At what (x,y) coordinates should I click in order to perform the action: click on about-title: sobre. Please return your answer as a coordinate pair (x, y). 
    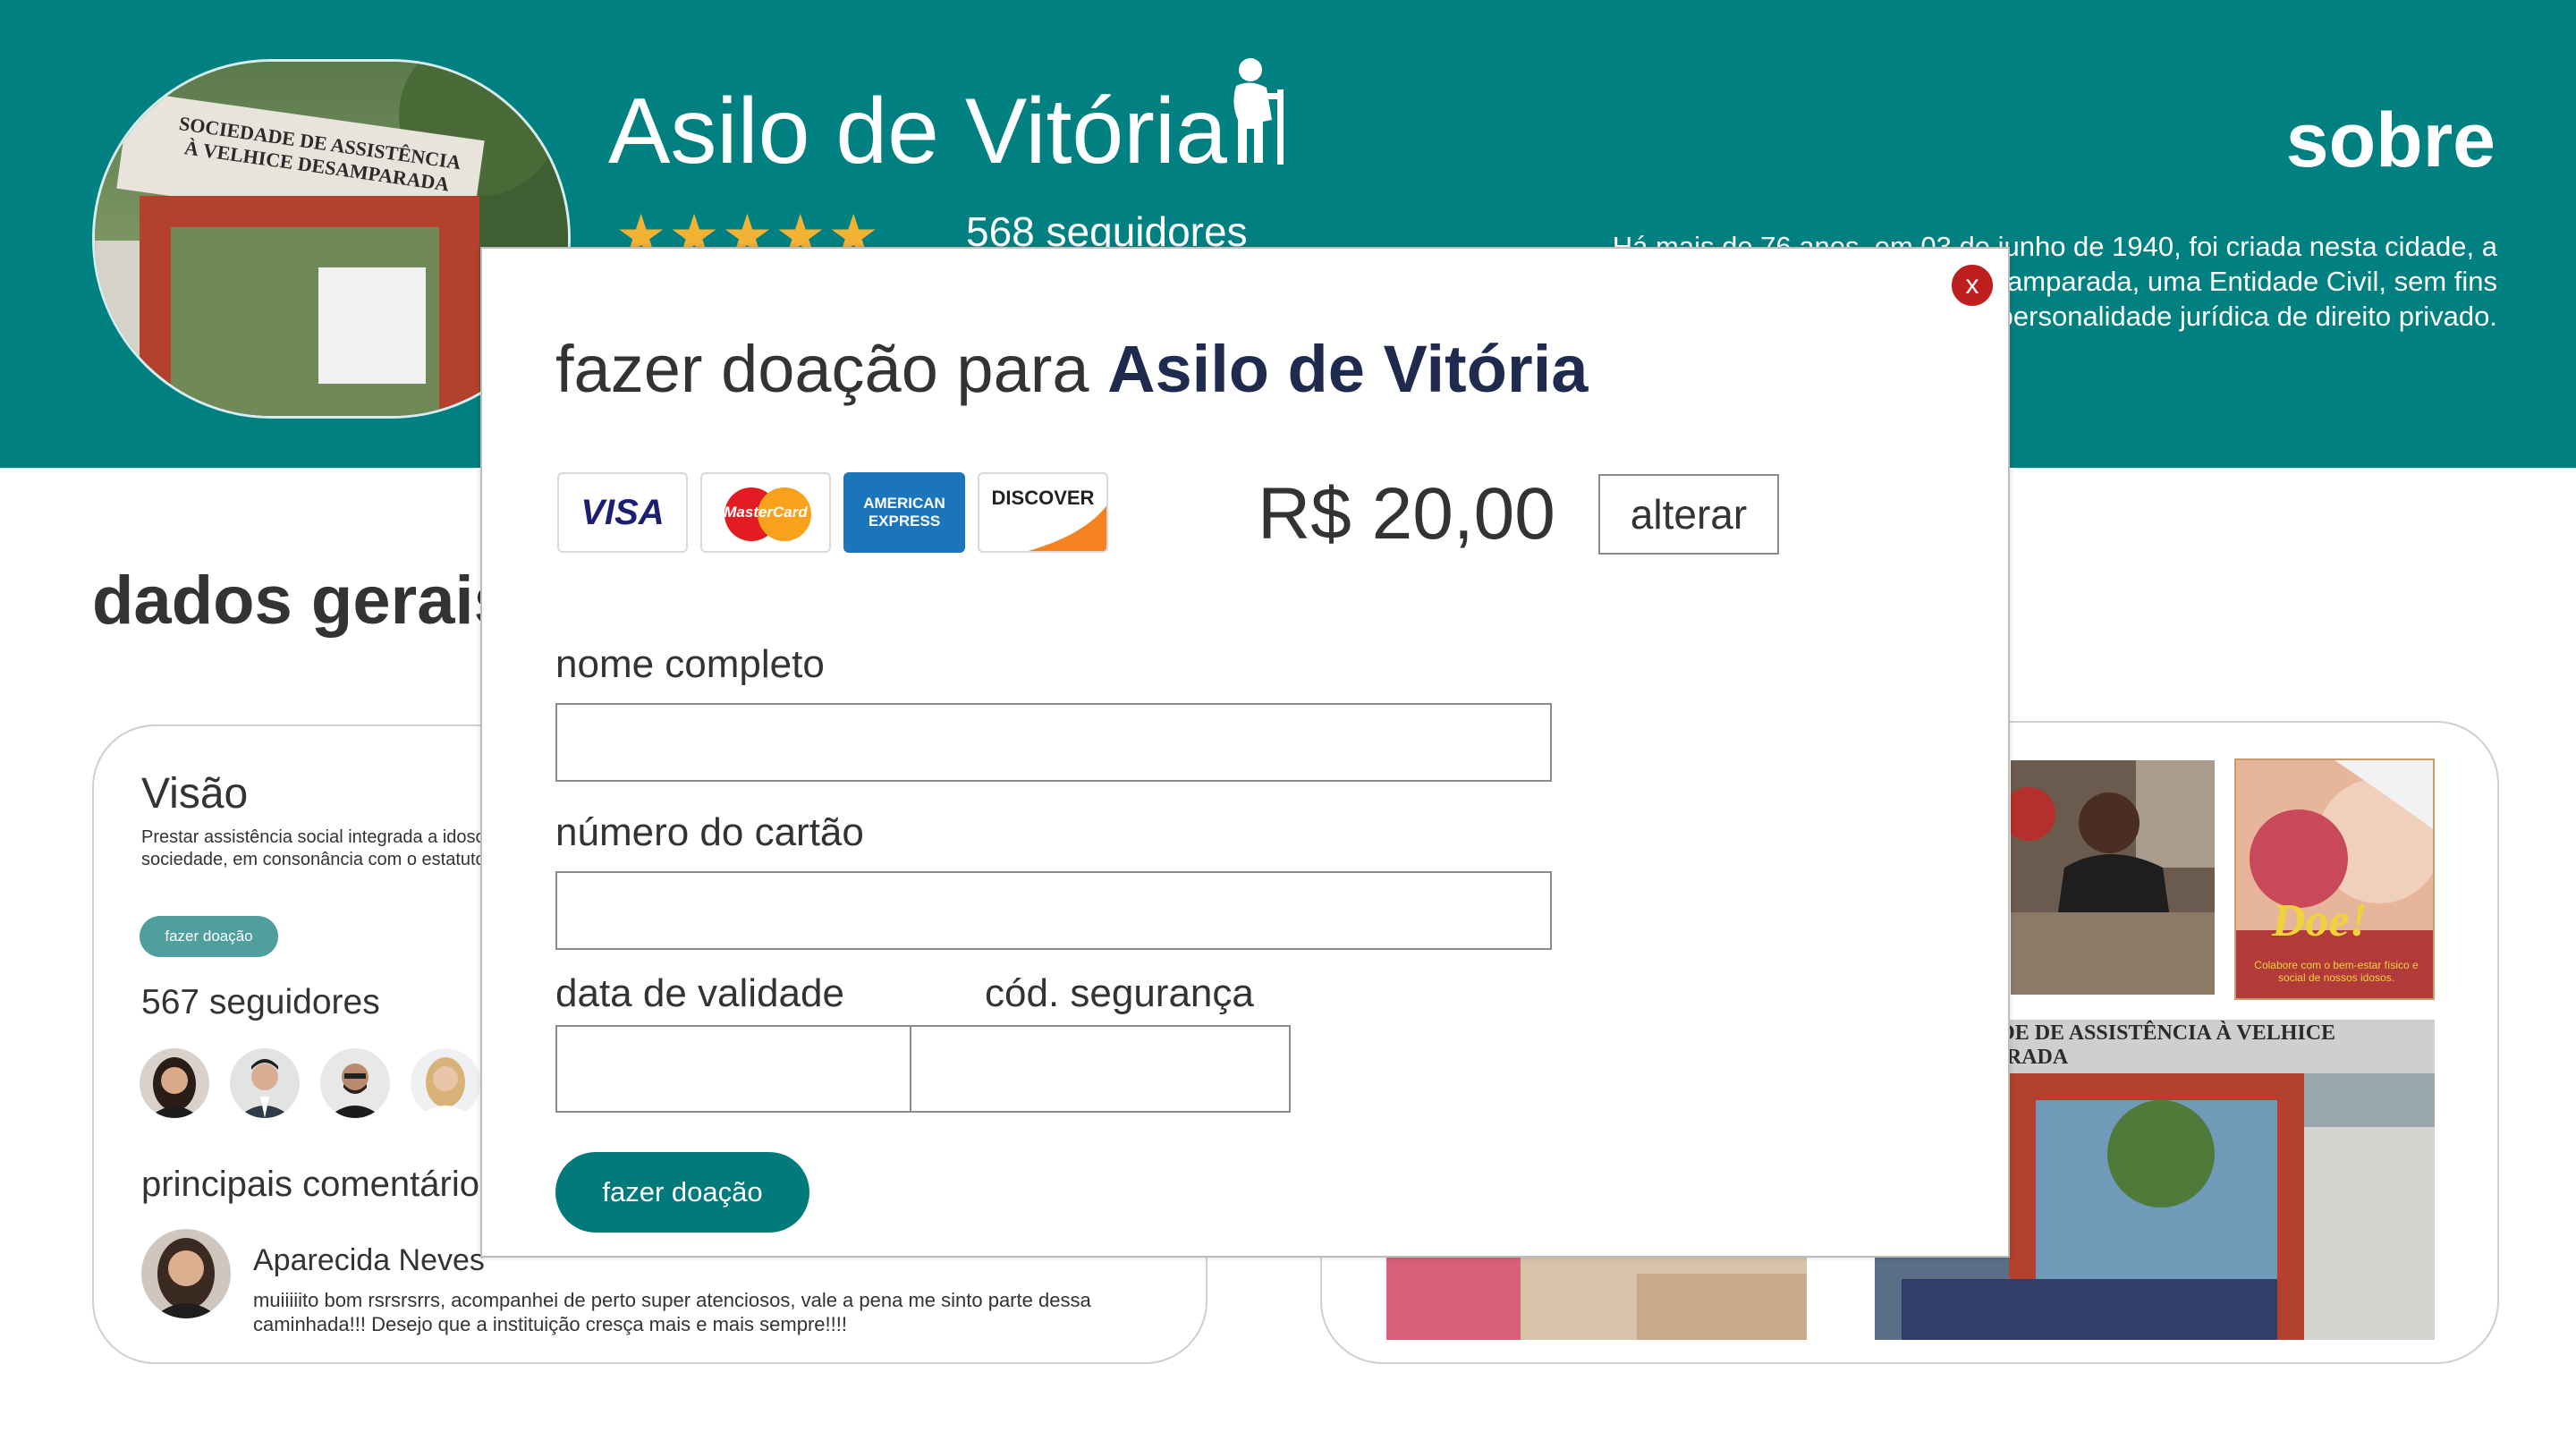
    Looking at the image, I should click on (2390, 140).